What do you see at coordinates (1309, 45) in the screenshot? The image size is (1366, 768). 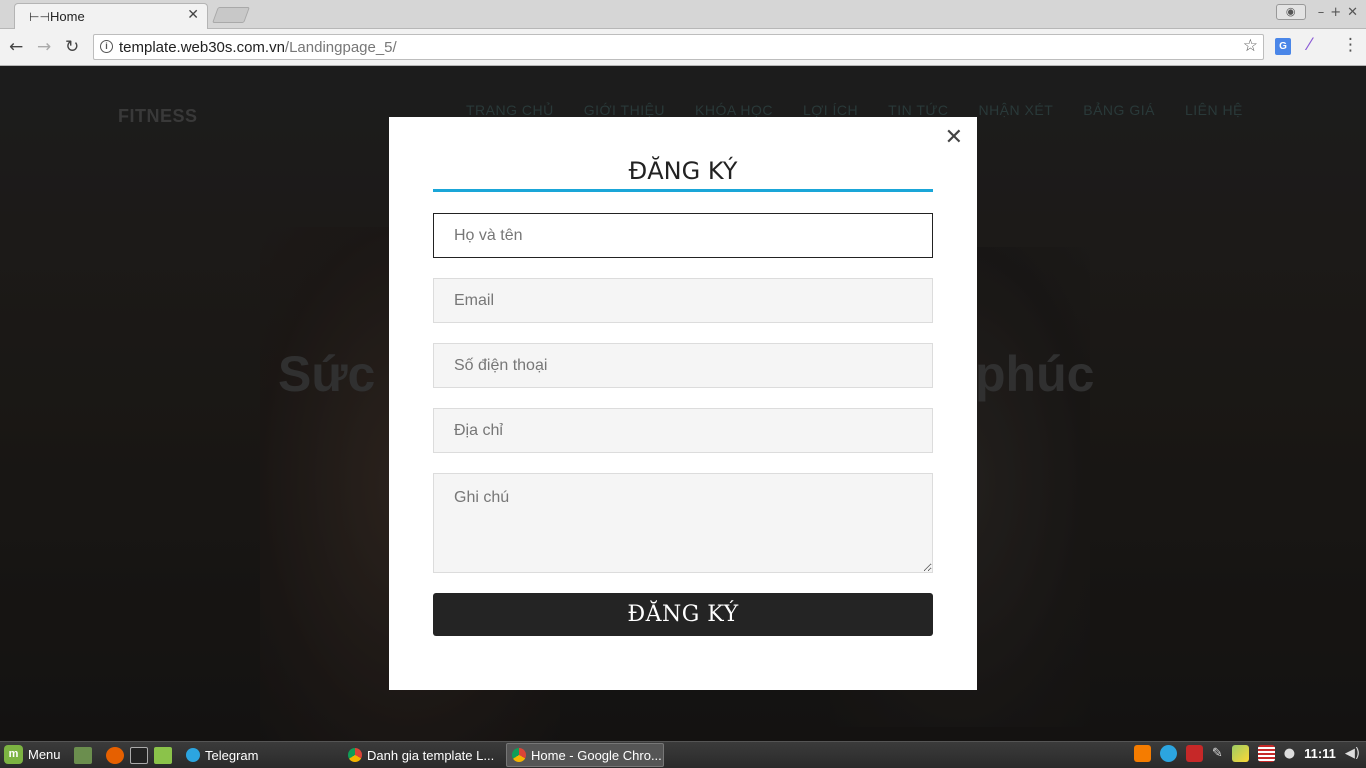 I see `feather-extension-icon: ⁄` at bounding box center [1309, 45].